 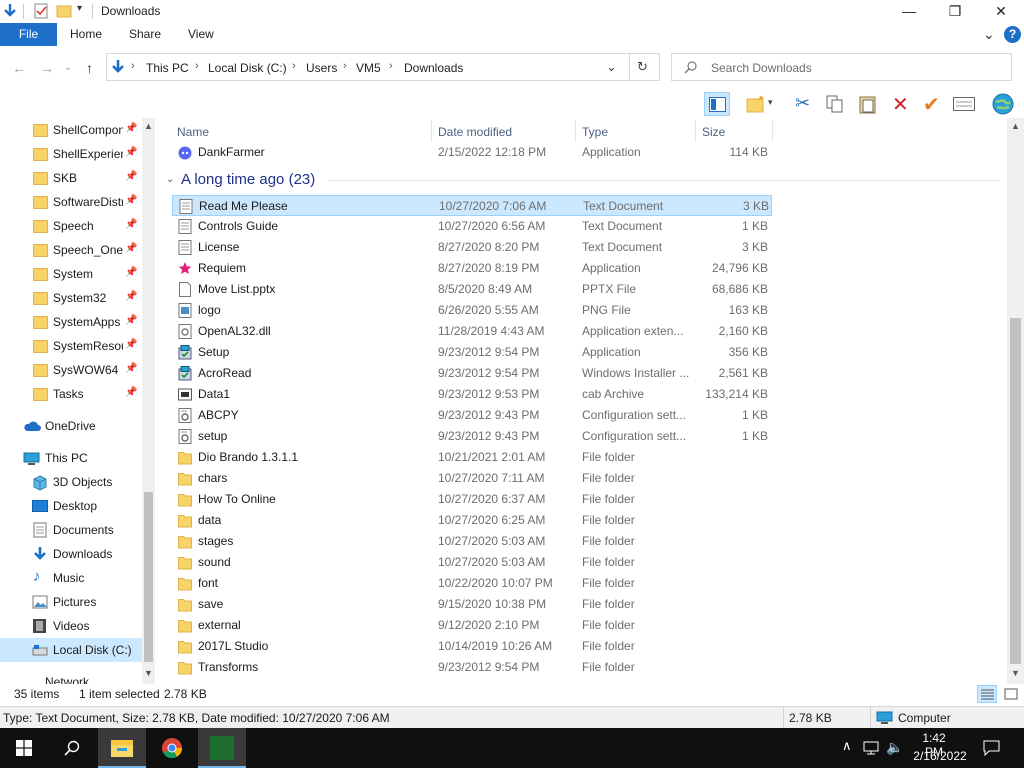 I want to click on nav-item-videos: Videos, so click(x=71, y=626).